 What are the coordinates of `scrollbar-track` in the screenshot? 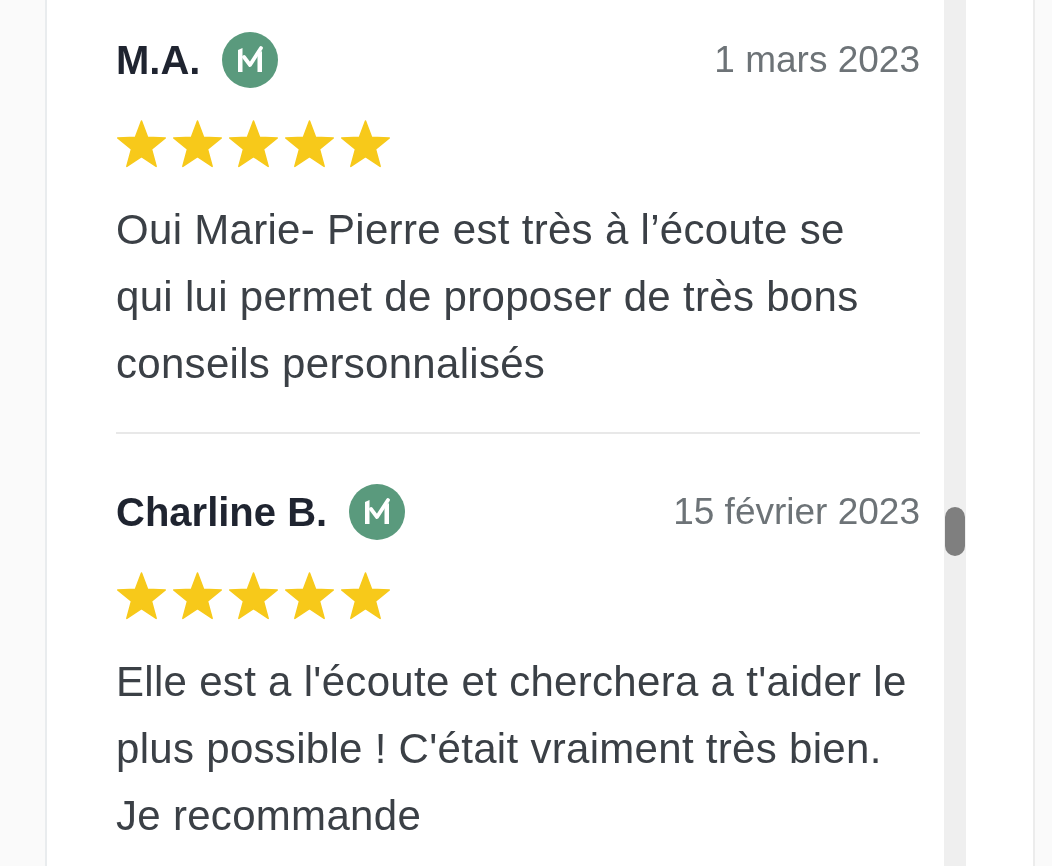 It's located at (955, 433).